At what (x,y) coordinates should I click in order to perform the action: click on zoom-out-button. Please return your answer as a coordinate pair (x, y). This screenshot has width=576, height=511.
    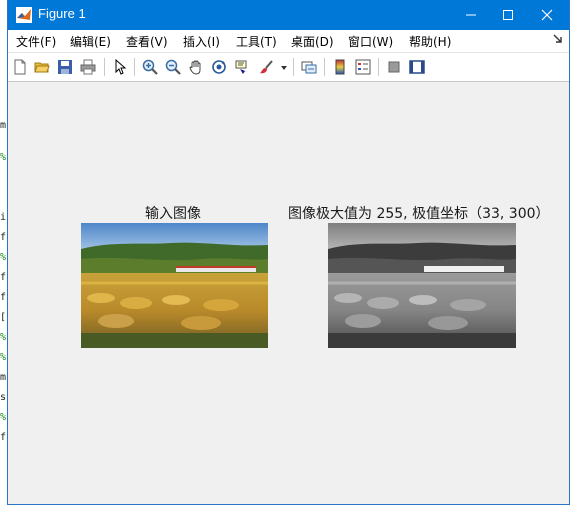
    Looking at the image, I should click on (173, 67).